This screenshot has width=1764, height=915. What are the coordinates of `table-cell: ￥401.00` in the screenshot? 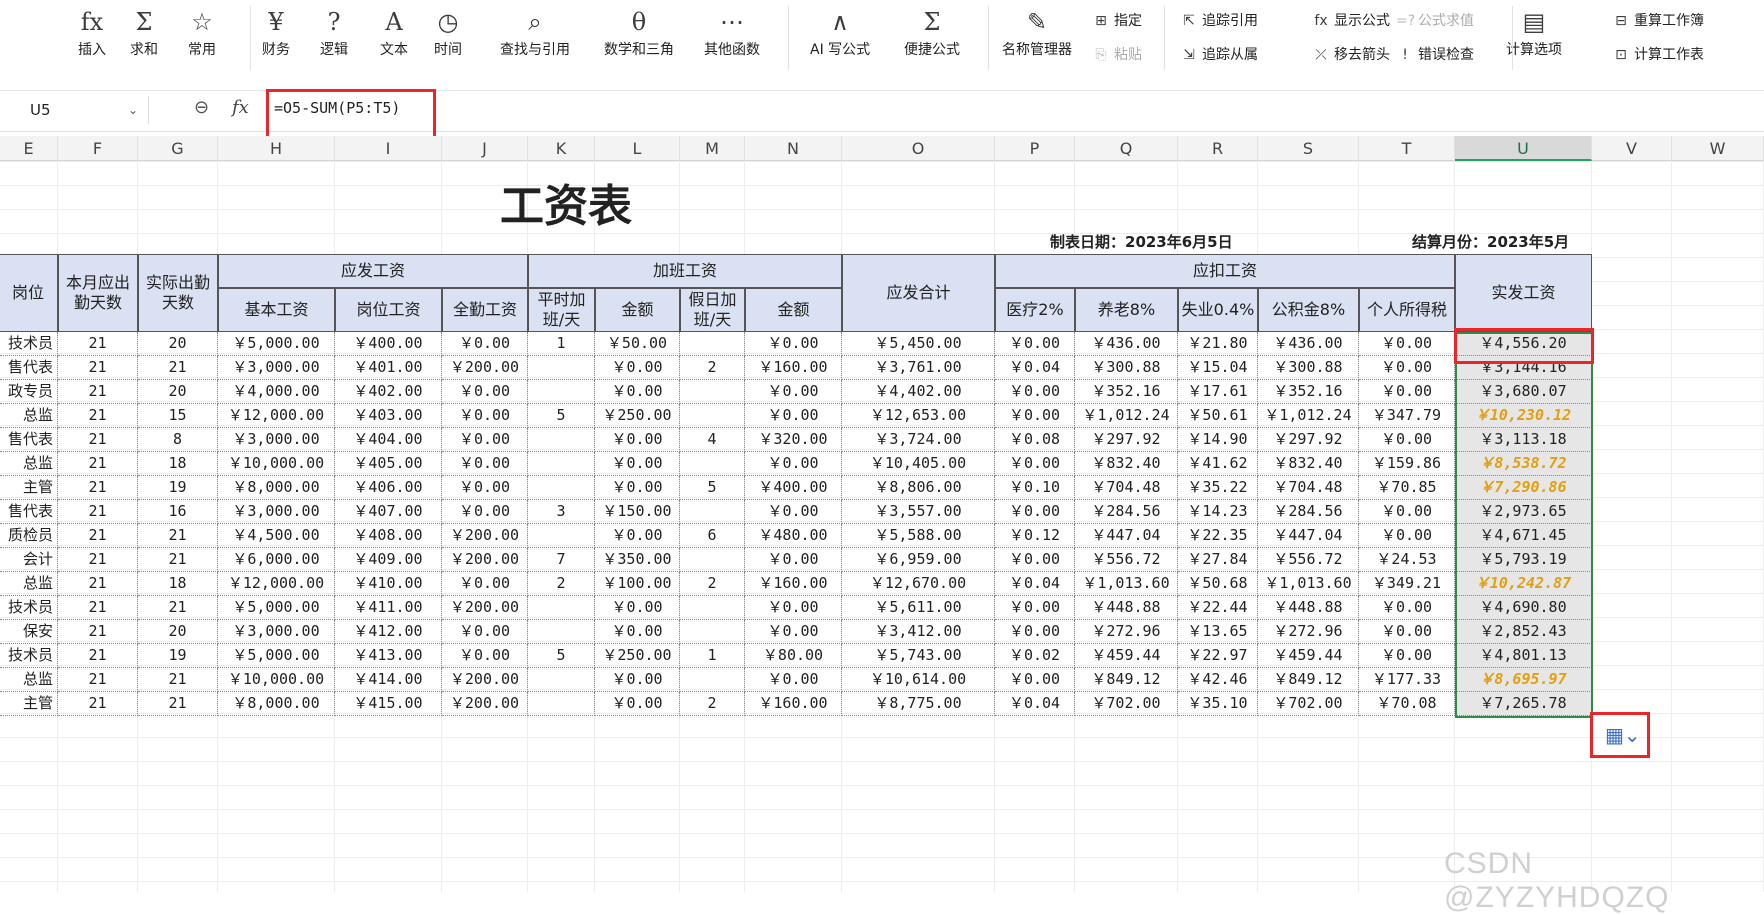 It's located at (388, 368).